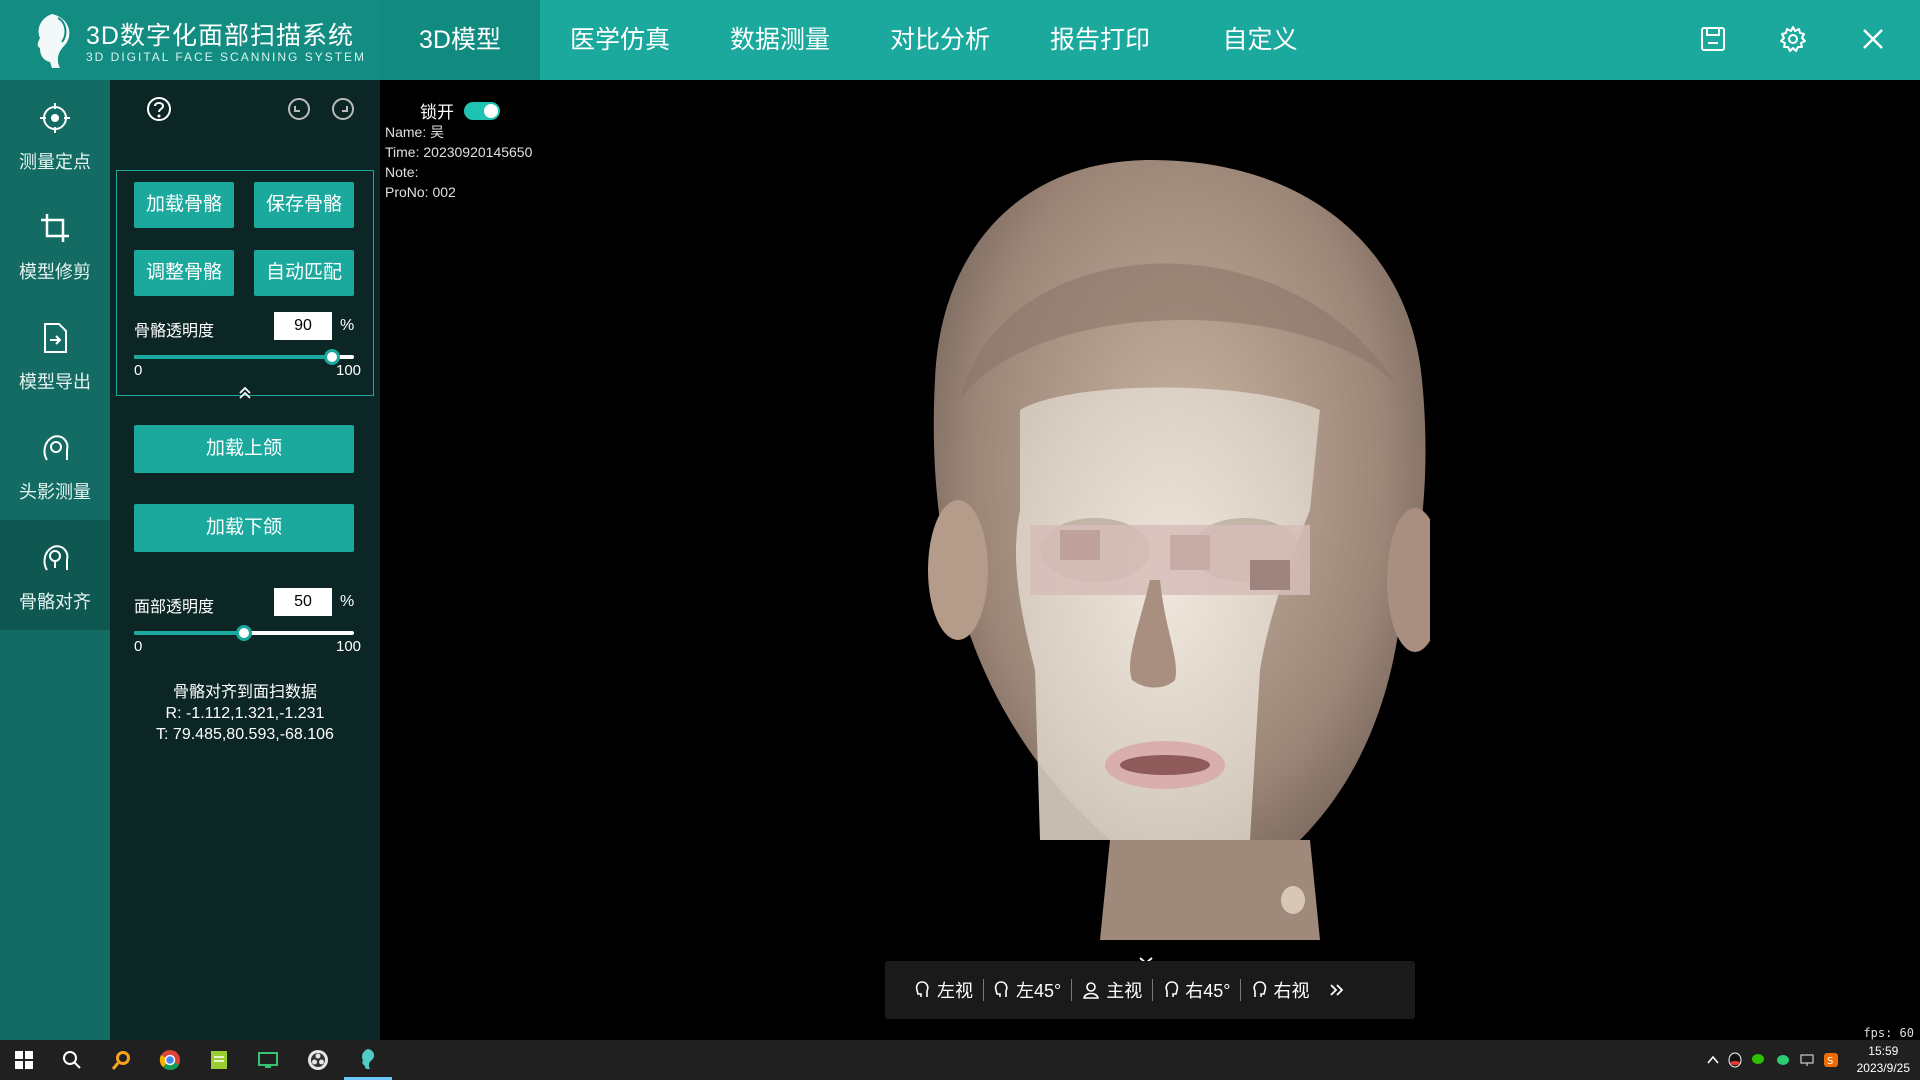 This screenshot has width=1920, height=1080. I want to click on rail-label: 骨骼对齐, so click(55, 602).